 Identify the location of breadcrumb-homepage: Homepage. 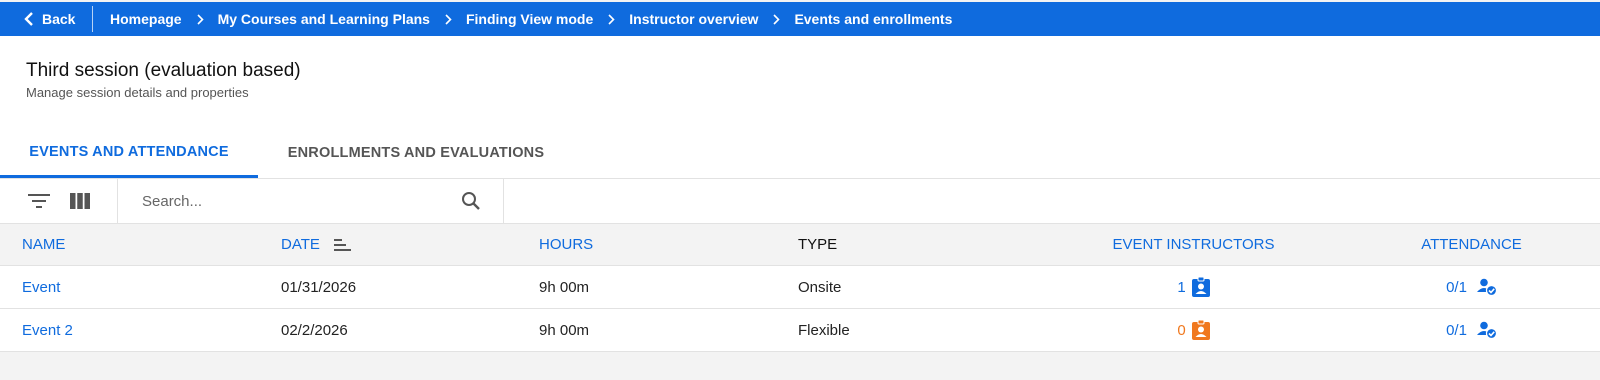
(146, 19).